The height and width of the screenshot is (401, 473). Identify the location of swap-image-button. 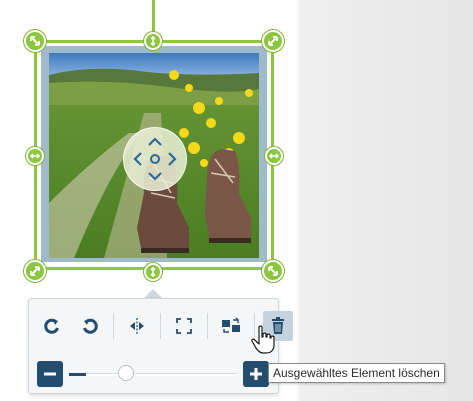
(231, 326).